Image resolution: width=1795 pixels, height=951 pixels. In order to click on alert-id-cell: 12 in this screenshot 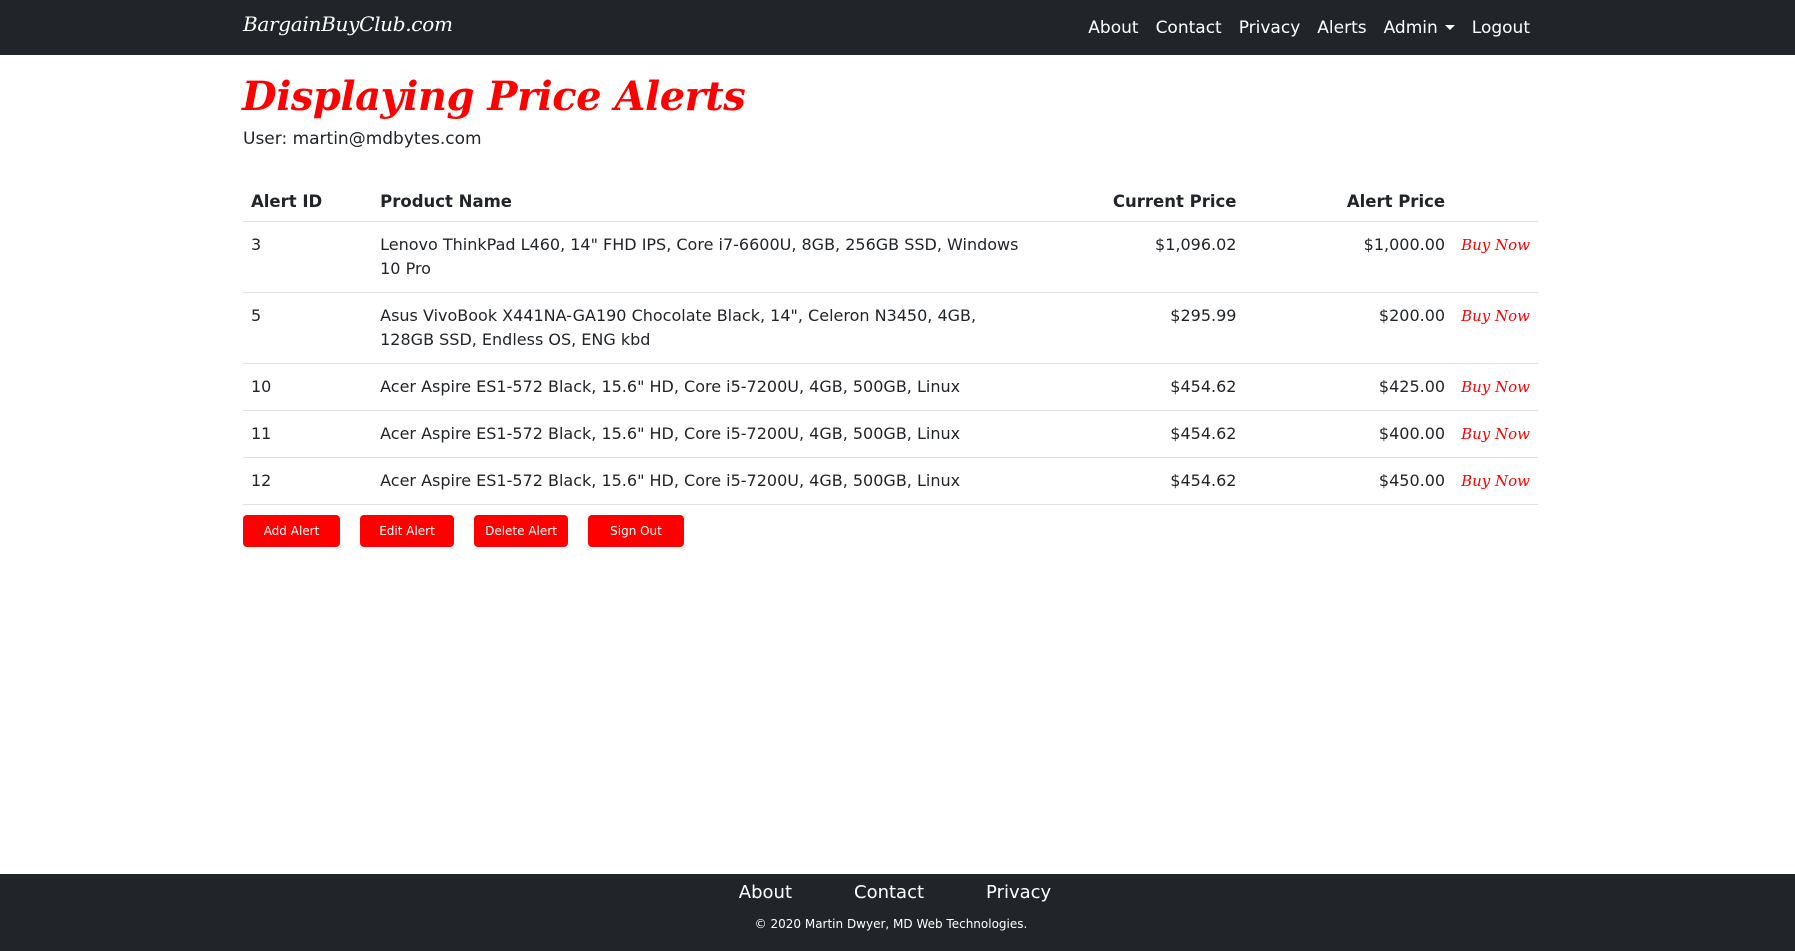, I will do `click(308, 481)`.